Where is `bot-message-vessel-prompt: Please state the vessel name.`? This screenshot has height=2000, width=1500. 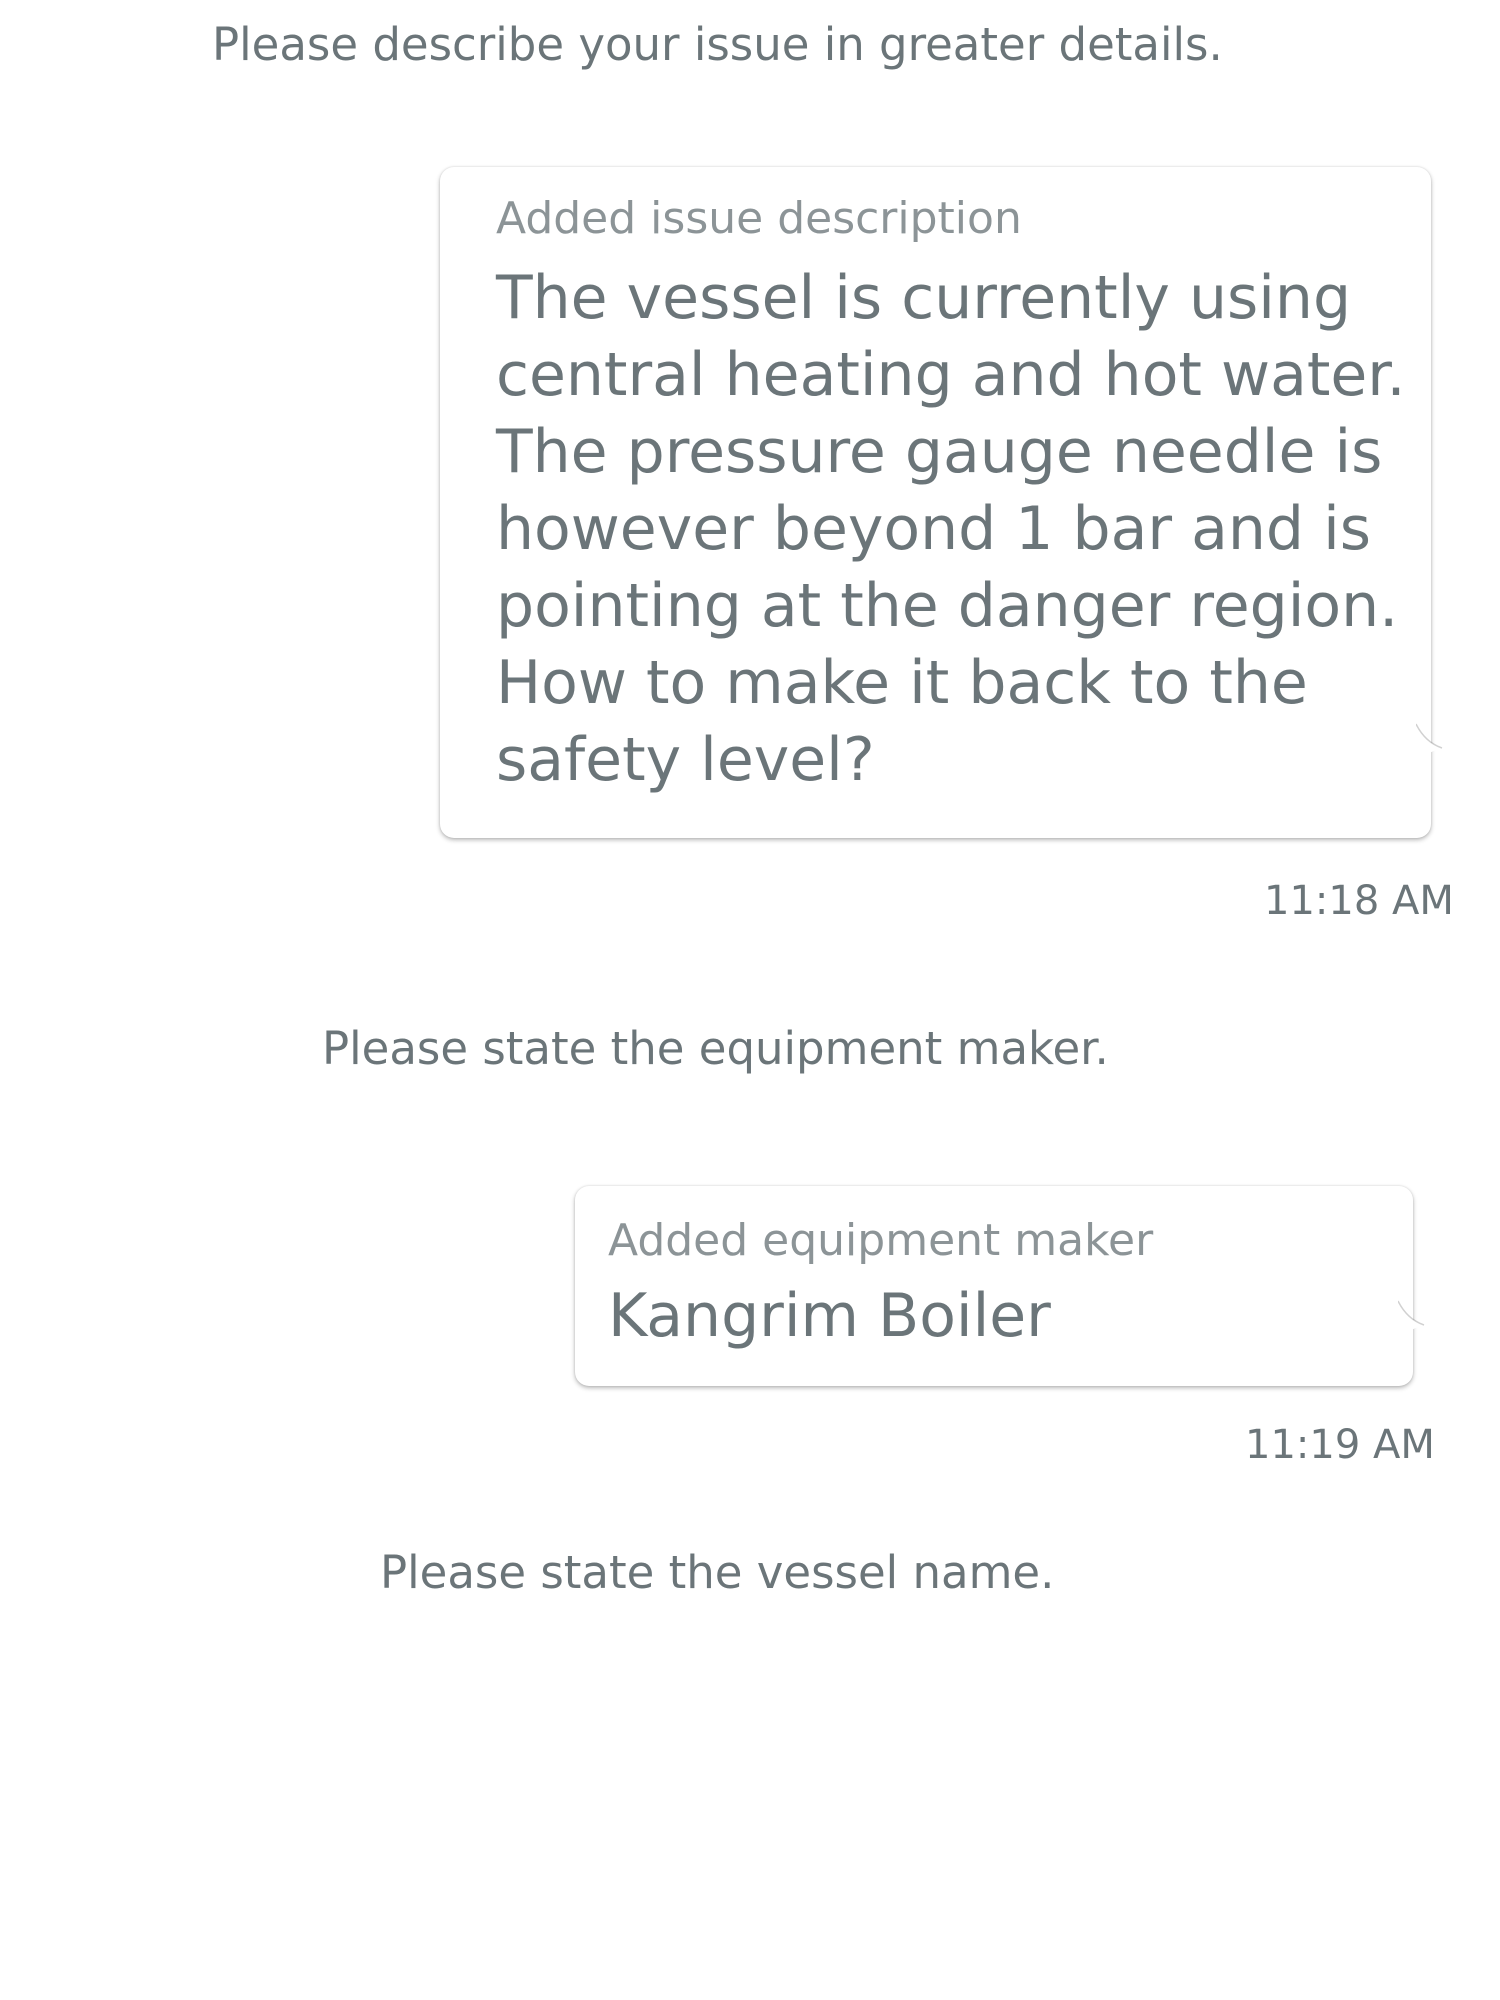
bot-message-vessel-prompt: Please state the vessel name. is located at coordinates (717, 1572).